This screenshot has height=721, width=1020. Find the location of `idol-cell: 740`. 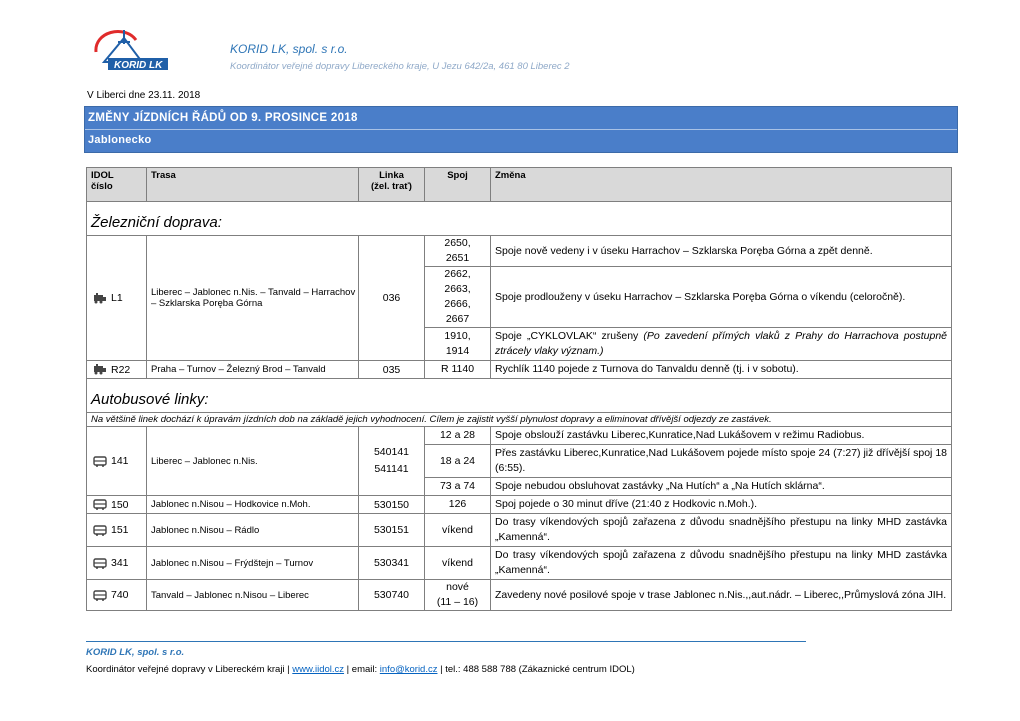

idol-cell: 740 is located at coordinates (116, 595).